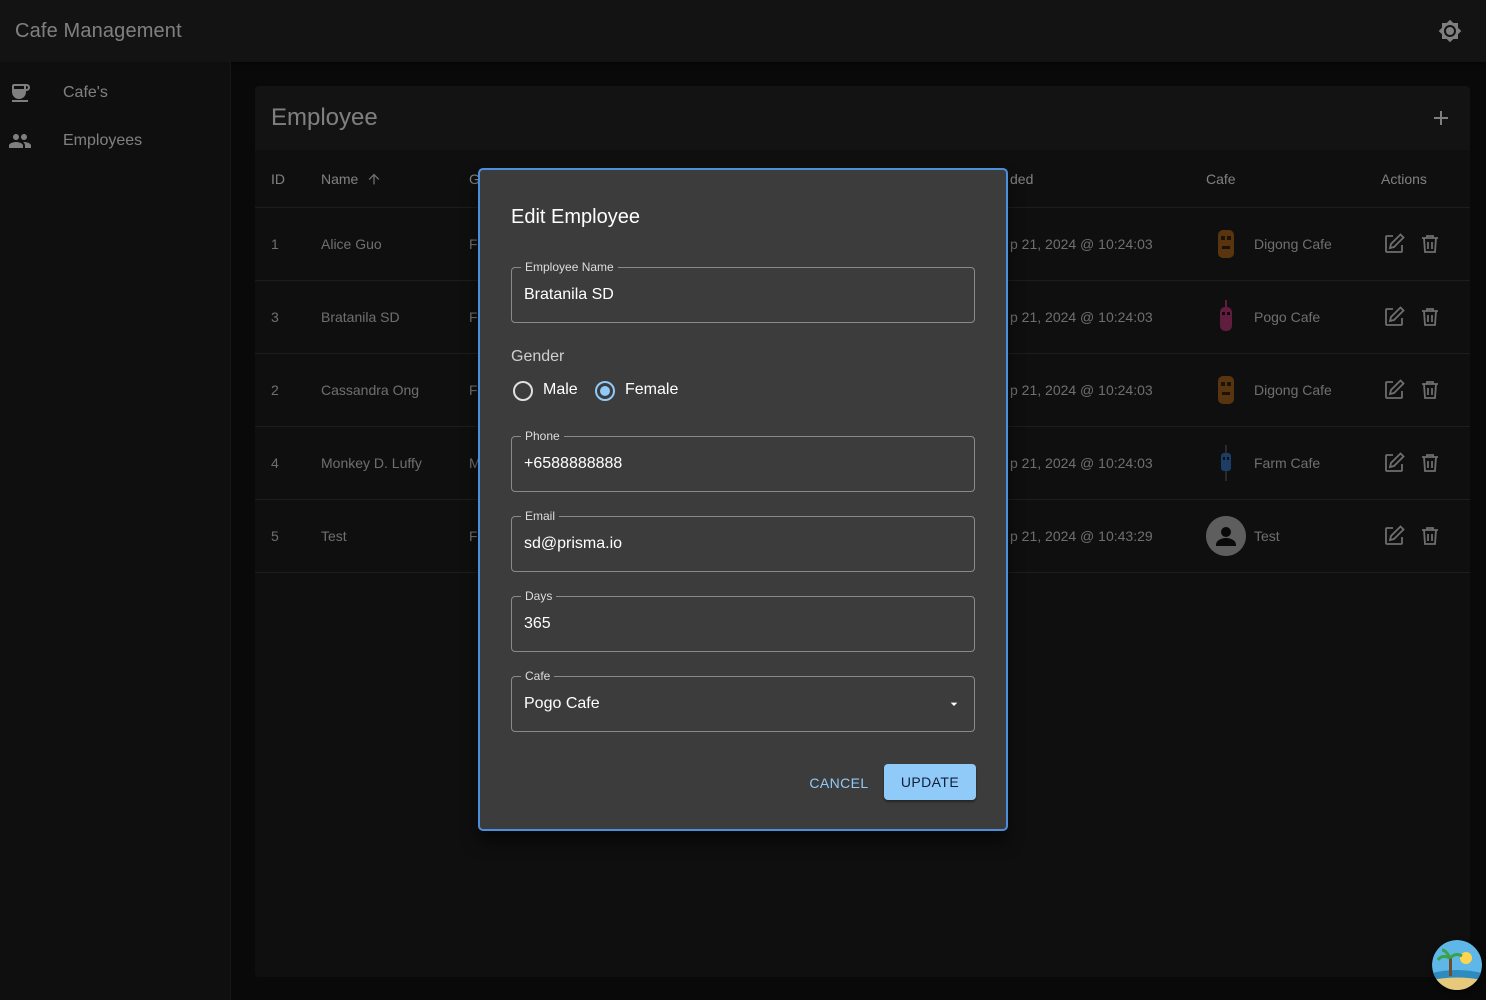 The image size is (1486, 1000). What do you see at coordinates (839, 783) in the screenshot?
I see `cancel-button: CANCEL` at bounding box center [839, 783].